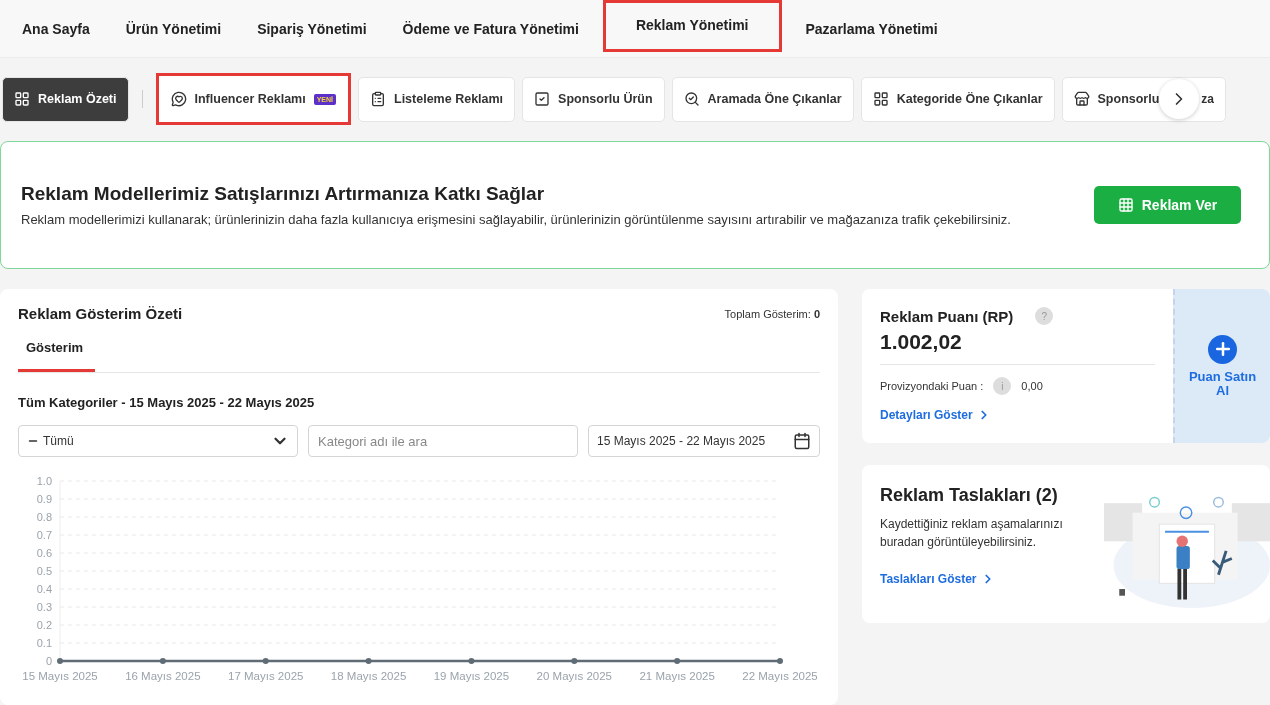 The height and width of the screenshot is (705, 1270). Describe the element at coordinates (266, 676) in the screenshot. I see `x-tick-label: 17 Mayıs 2025` at that location.